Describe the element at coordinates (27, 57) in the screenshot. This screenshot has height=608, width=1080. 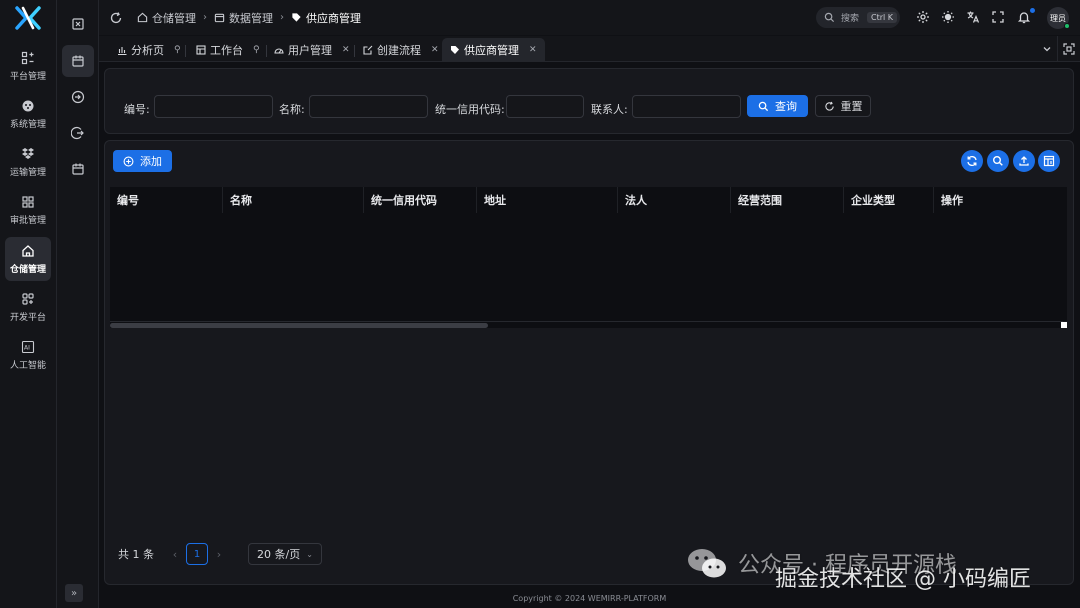
I see `platform-icon` at that location.